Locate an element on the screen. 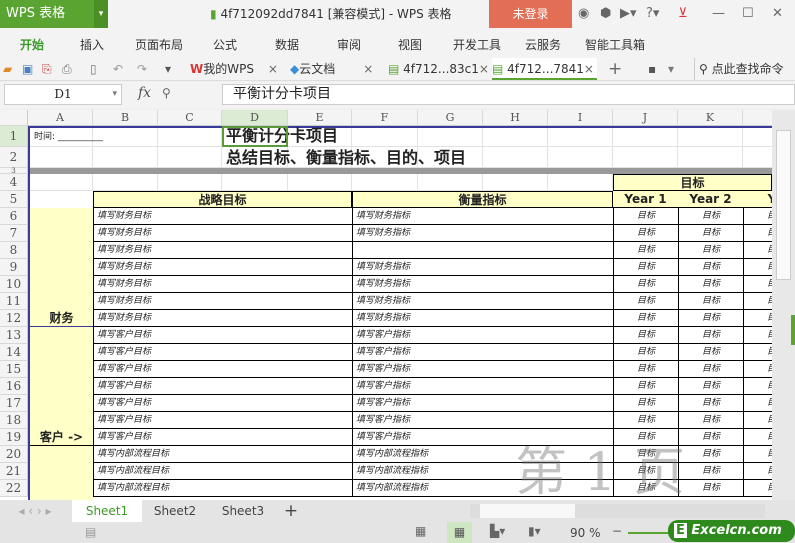  column-header-A: A is located at coordinates (60, 118).